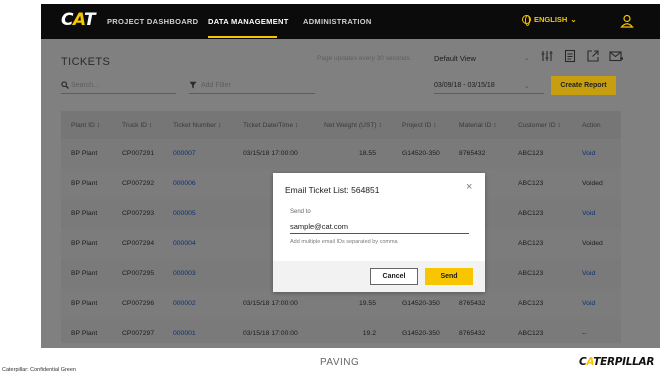 The width and height of the screenshot is (670, 381). I want to click on view-chevron-icon: ⌄, so click(527, 58).